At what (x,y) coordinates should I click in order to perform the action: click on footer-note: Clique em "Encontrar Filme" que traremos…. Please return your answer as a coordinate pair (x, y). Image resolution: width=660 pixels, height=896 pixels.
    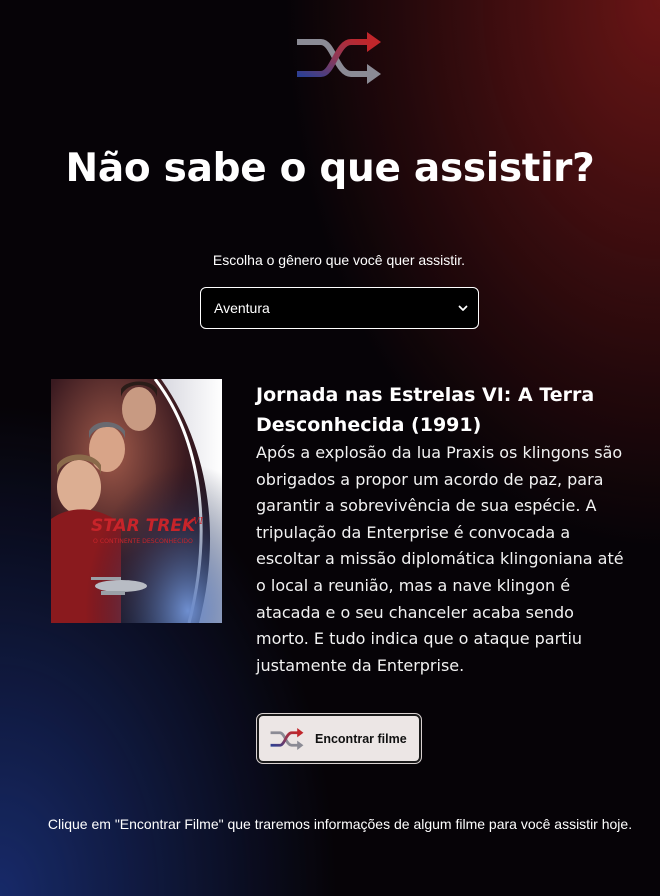
    Looking at the image, I should click on (340, 824).